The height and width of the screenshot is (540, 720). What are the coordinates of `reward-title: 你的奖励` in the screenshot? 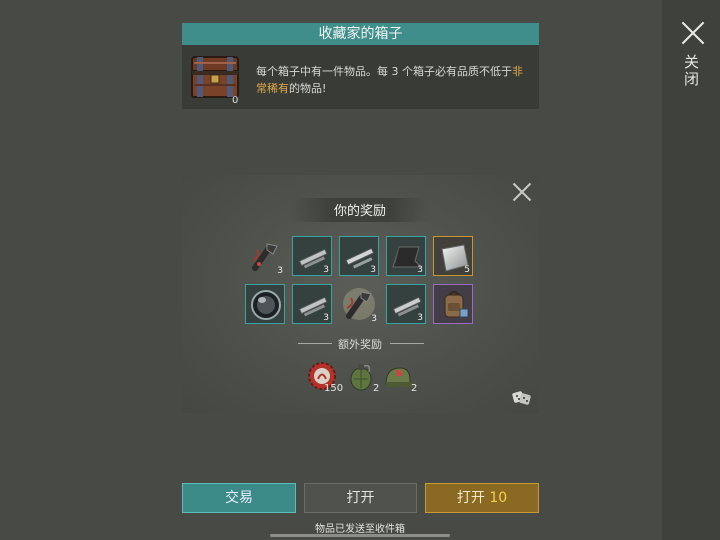 It's located at (359, 211).